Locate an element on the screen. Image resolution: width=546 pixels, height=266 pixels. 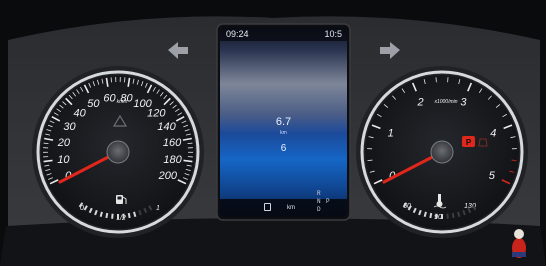
speedometer-hub is located at coordinates (118, 152).